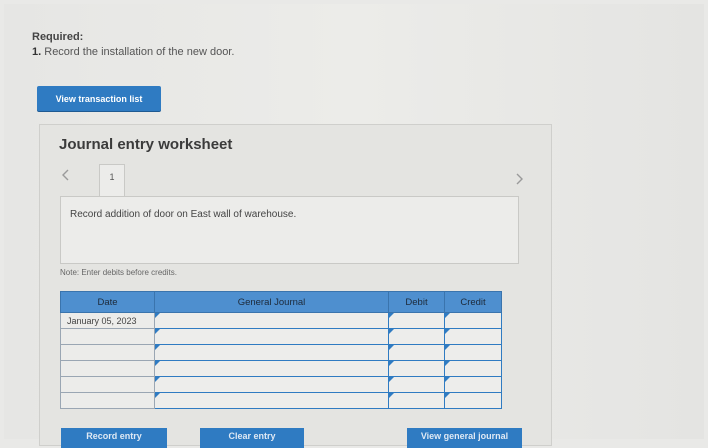  I want to click on view-transaction-list-button: View transaction list, so click(99, 98).